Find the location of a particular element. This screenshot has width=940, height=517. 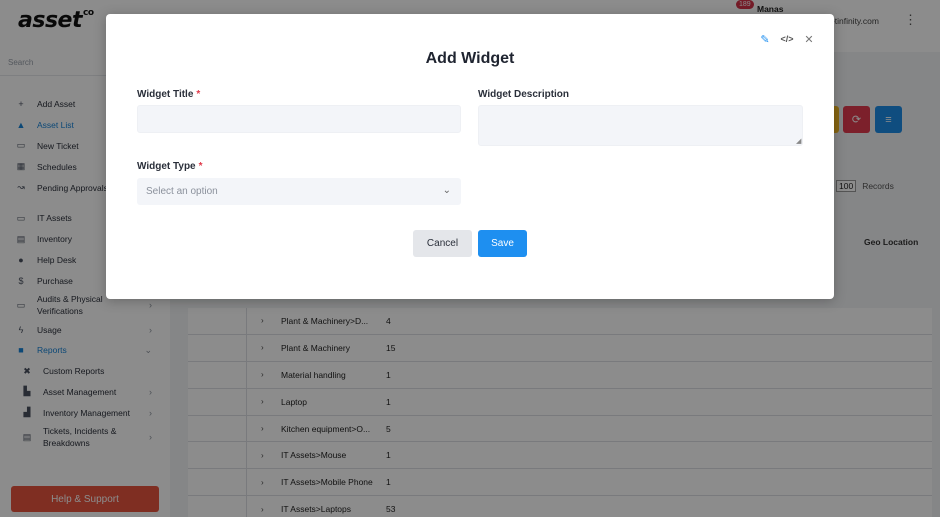

widget-title-label: Widget Title * is located at coordinates (169, 94).